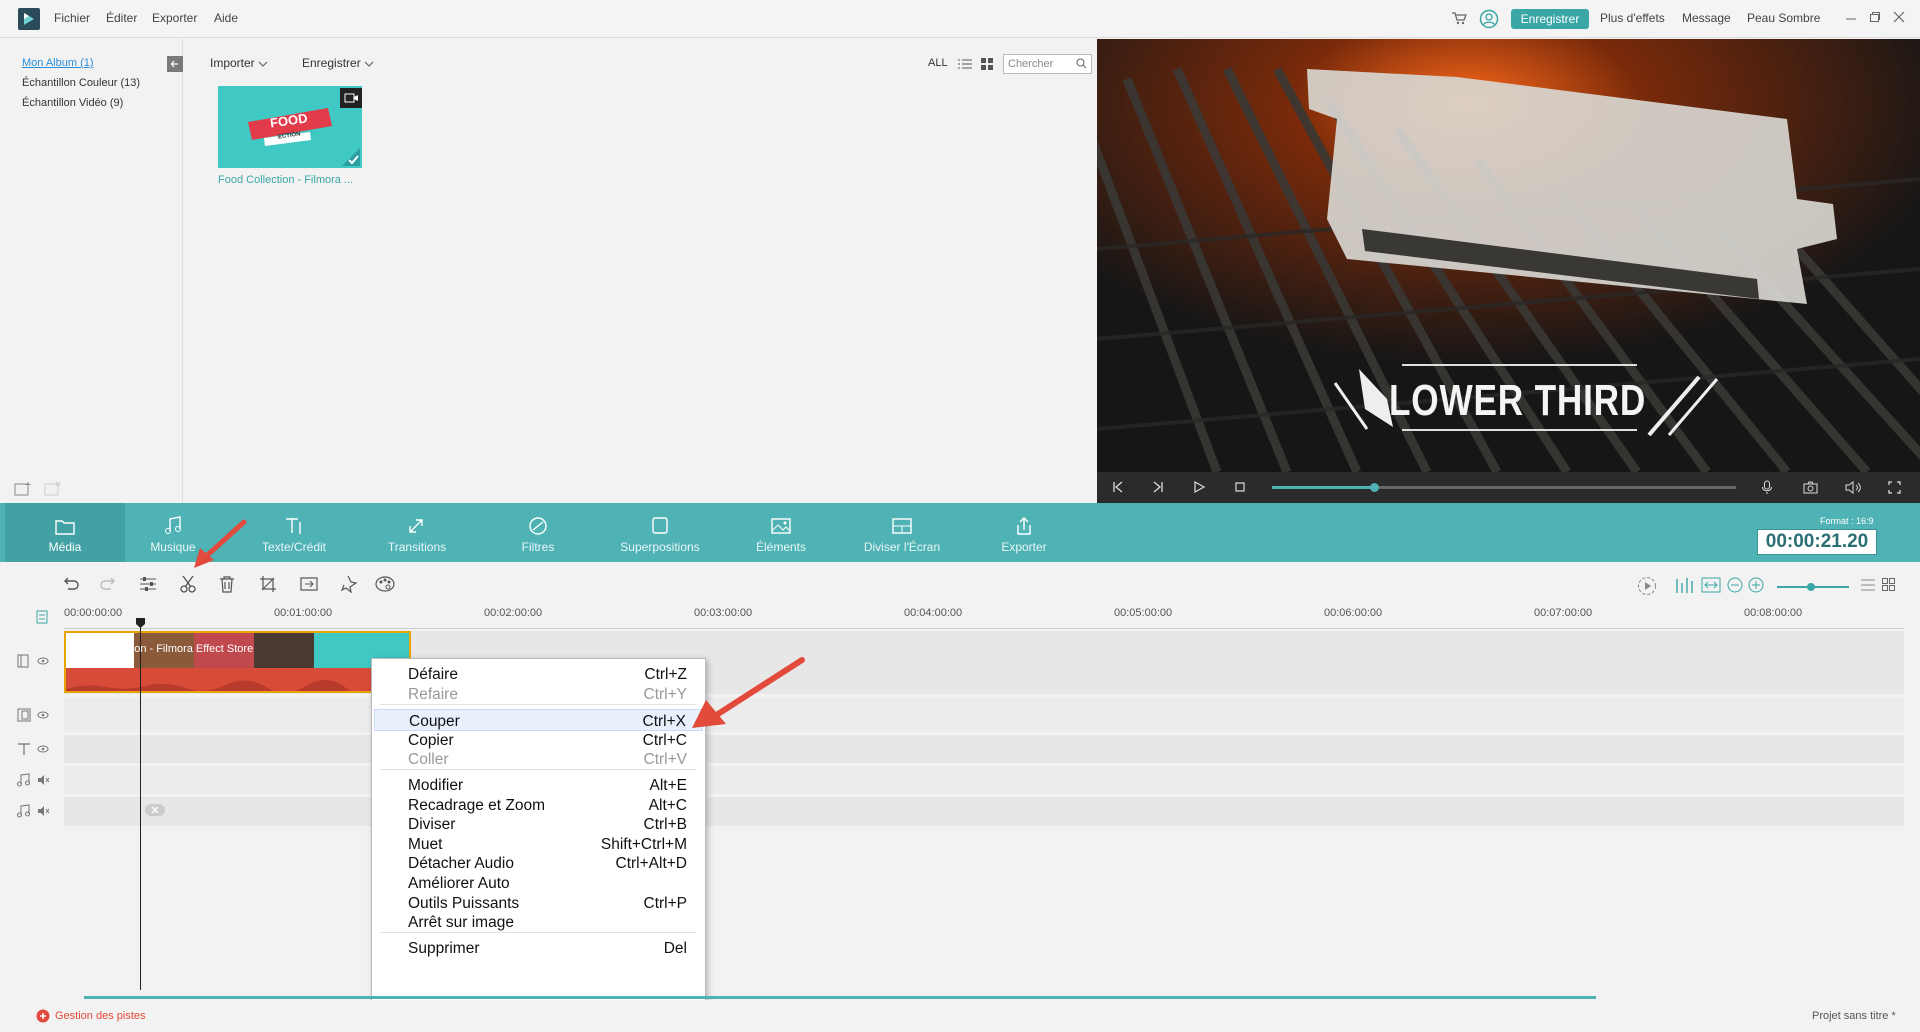  What do you see at coordinates (43, 1016) in the screenshot?
I see `add-circle-icon` at bounding box center [43, 1016].